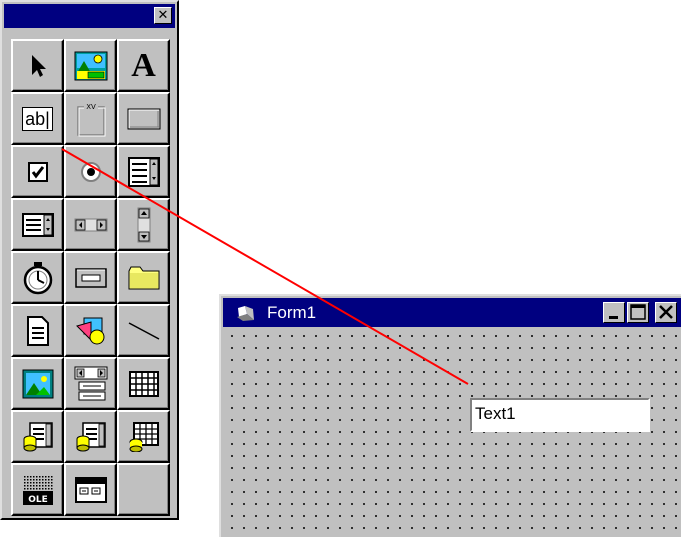 The image size is (681, 537). I want to click on commandbutton-tool, so click(143, 118).